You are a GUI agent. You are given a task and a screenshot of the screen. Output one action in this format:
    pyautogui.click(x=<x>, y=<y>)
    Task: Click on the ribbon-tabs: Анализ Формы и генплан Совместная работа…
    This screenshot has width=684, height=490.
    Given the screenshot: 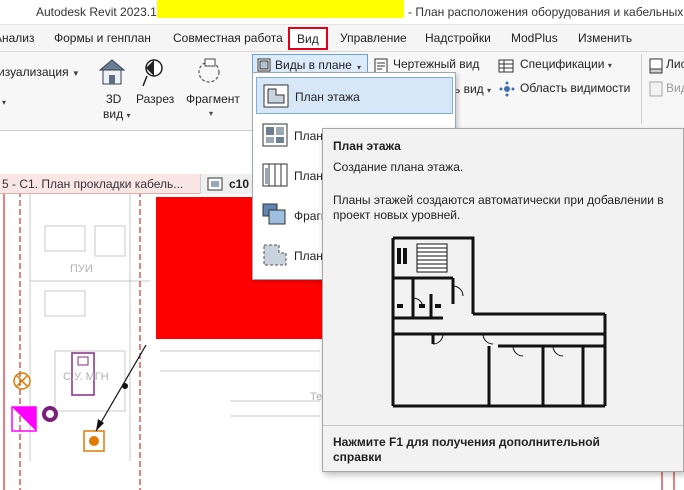 What is the action you would take?
    pyautogui.click(x=342, y=38)
    